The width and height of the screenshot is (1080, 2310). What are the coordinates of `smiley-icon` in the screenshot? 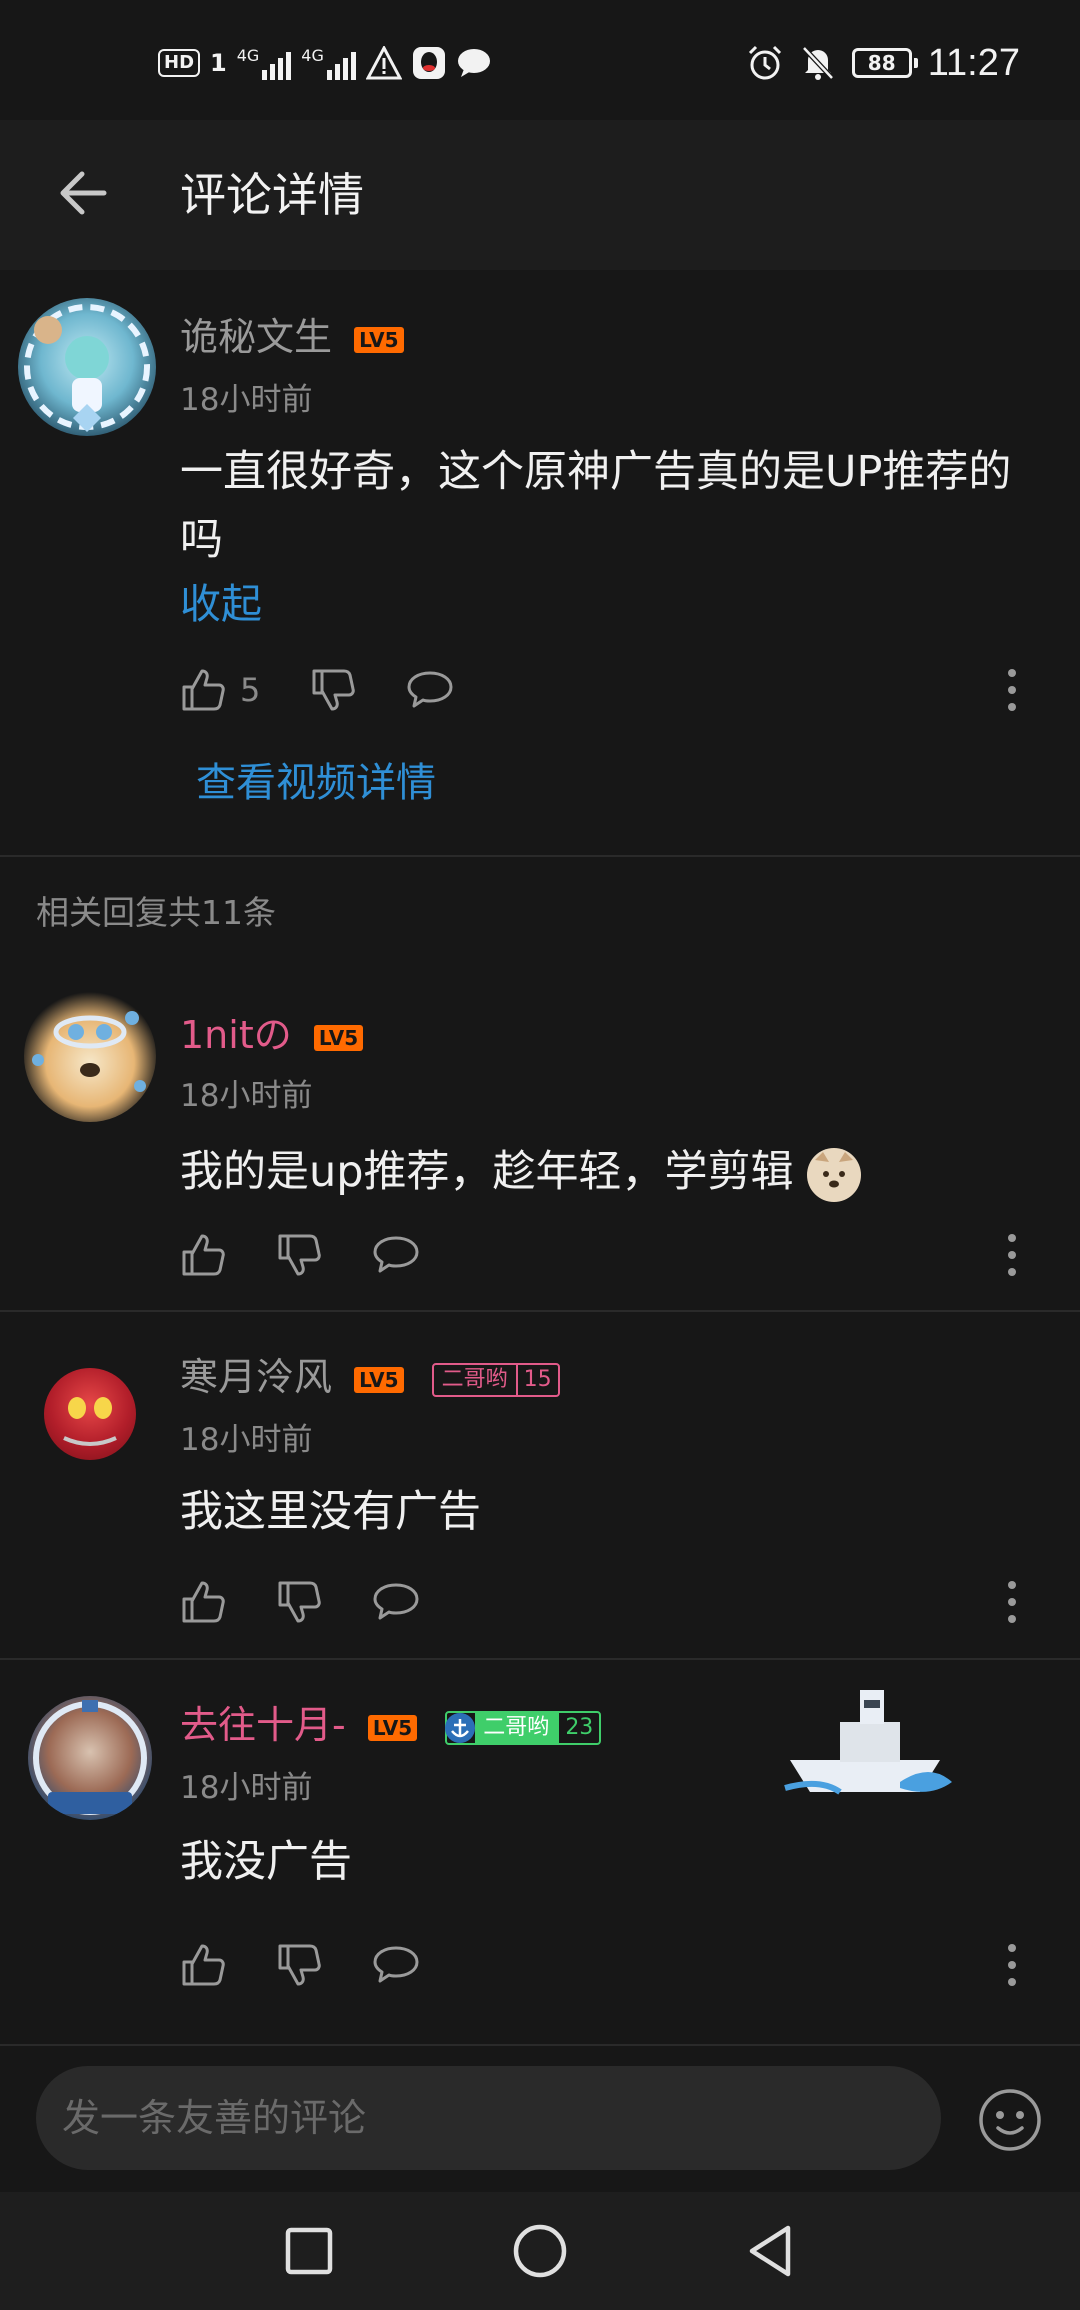 It's located at (1010, 2120).